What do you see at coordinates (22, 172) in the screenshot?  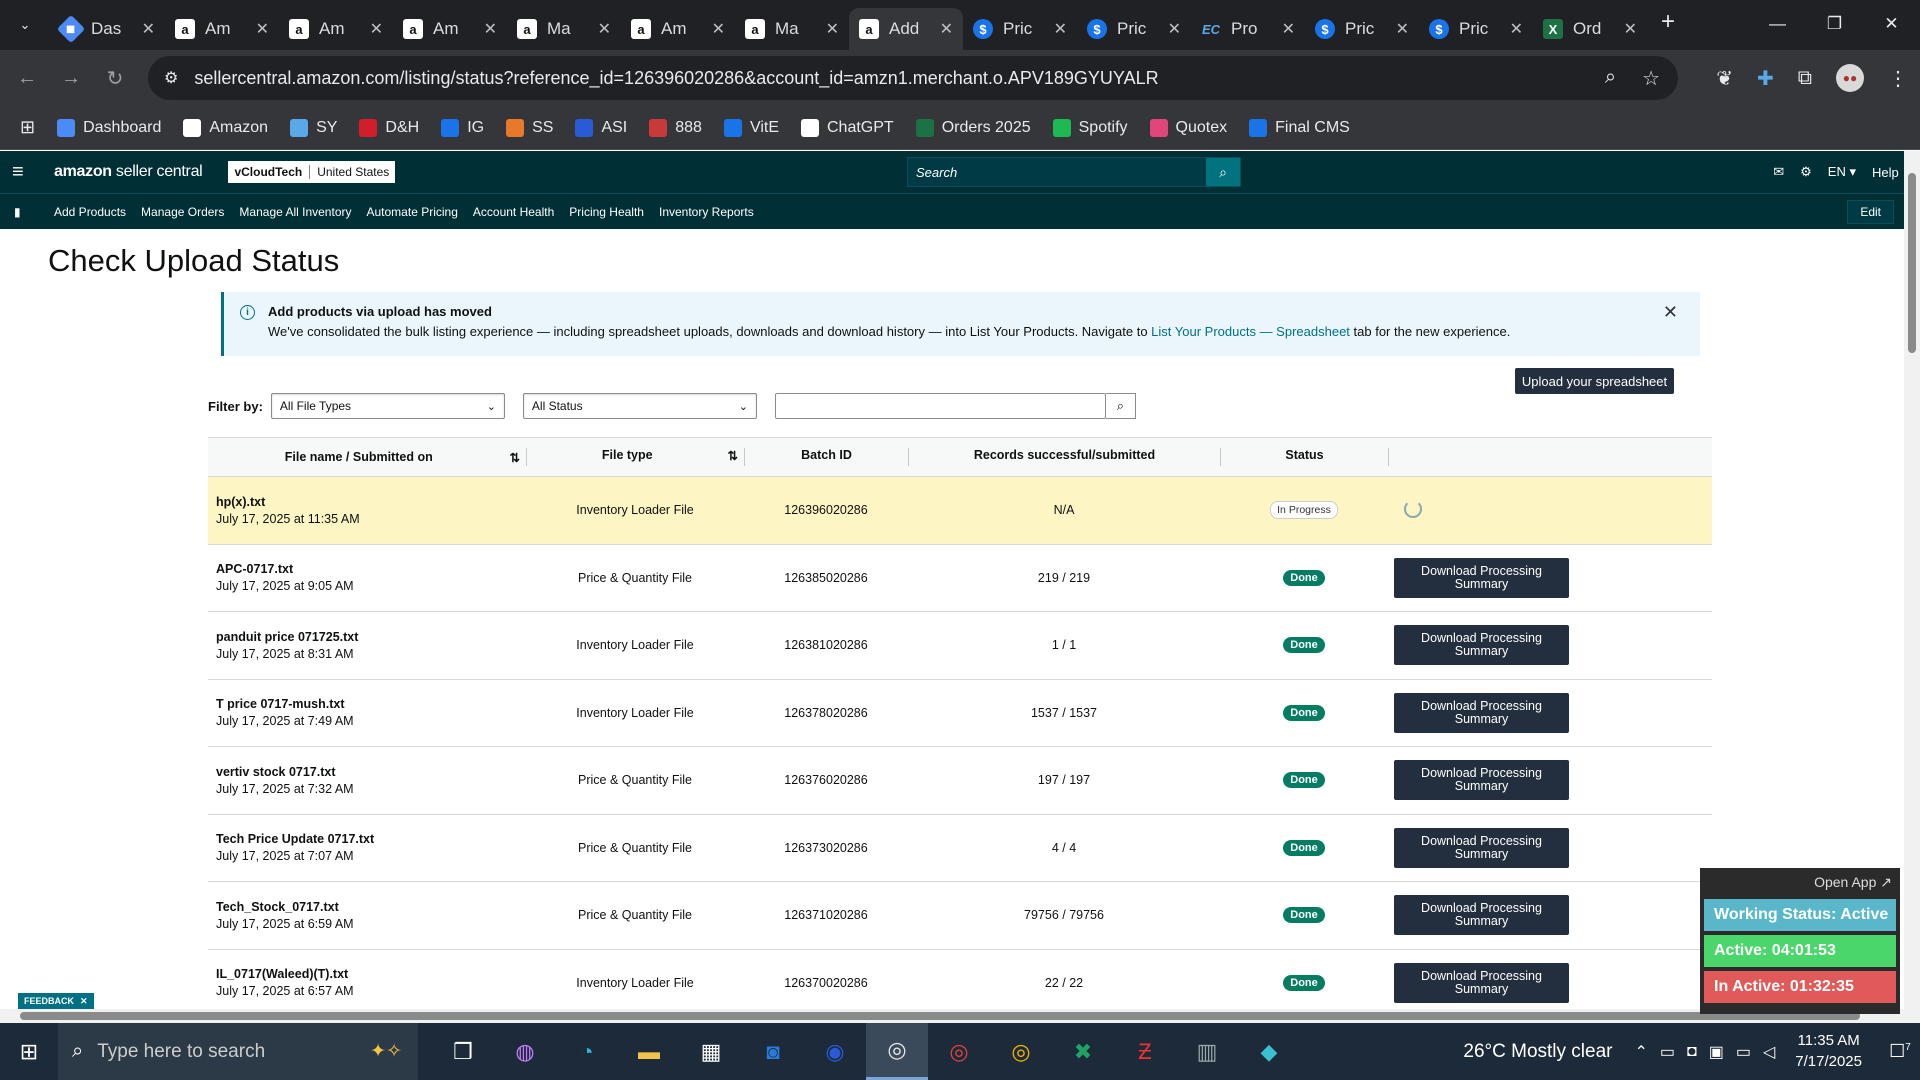 I see `menu-hamburger-icon: ≡` at bounding box center [22, 172].